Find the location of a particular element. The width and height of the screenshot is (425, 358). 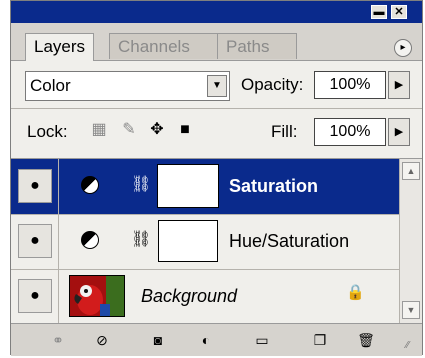

new-group-icon: ▭ is located at coordinates (262, 340).